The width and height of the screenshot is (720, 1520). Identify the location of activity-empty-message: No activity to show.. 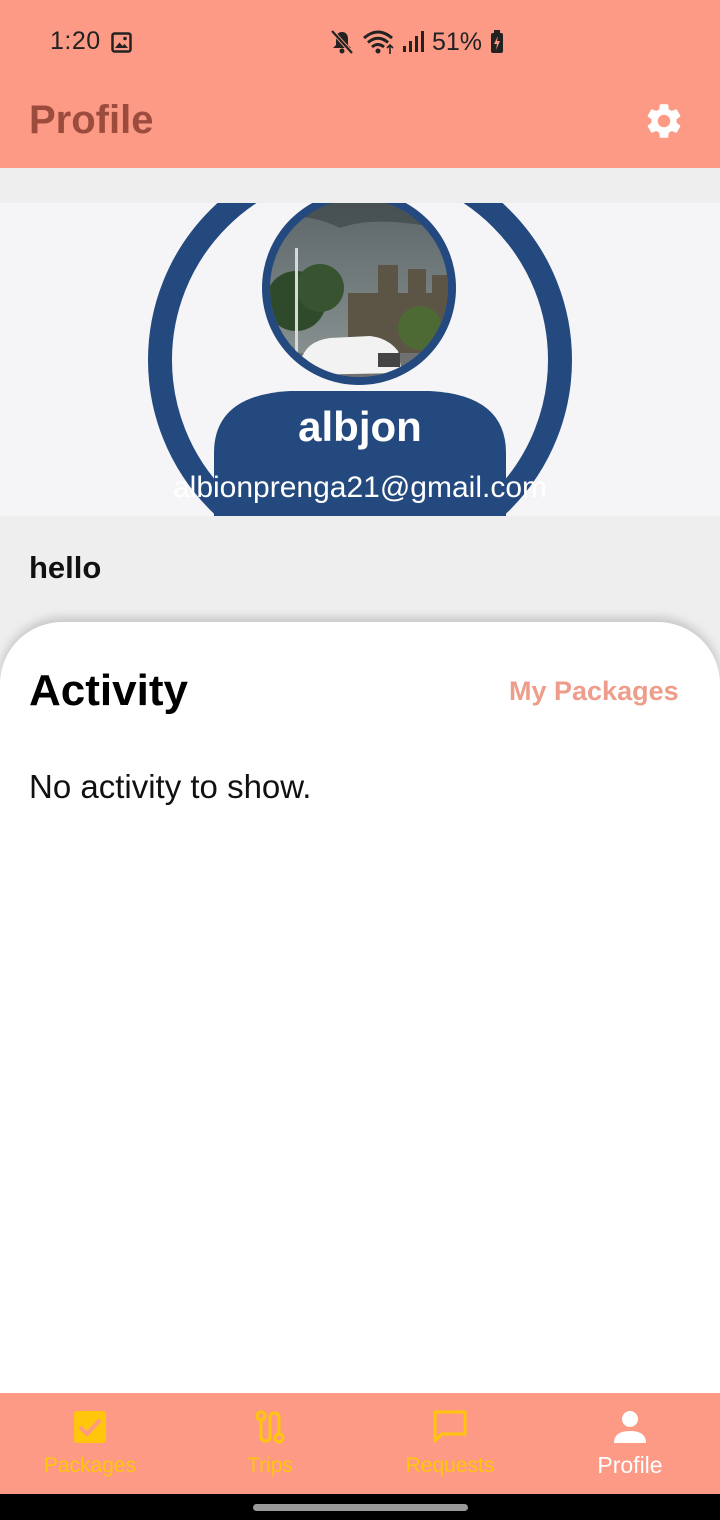
(170, 786).